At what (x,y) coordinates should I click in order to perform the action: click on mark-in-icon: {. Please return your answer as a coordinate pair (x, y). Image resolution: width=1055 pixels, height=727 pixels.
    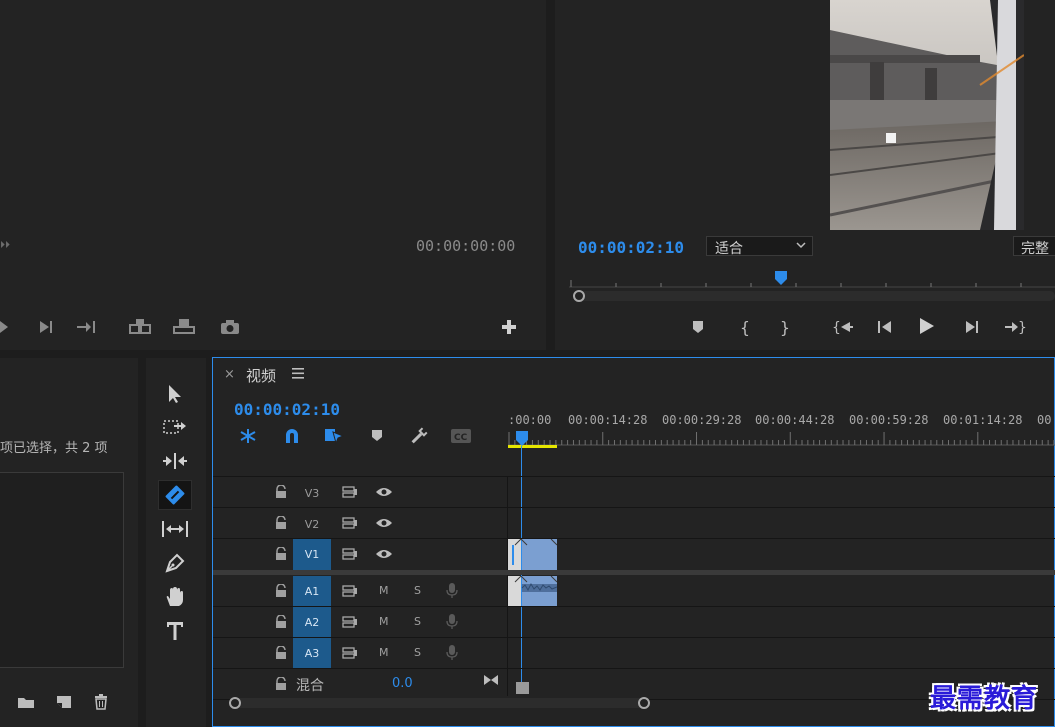
    Looking at the image, I should click on (745, 327).